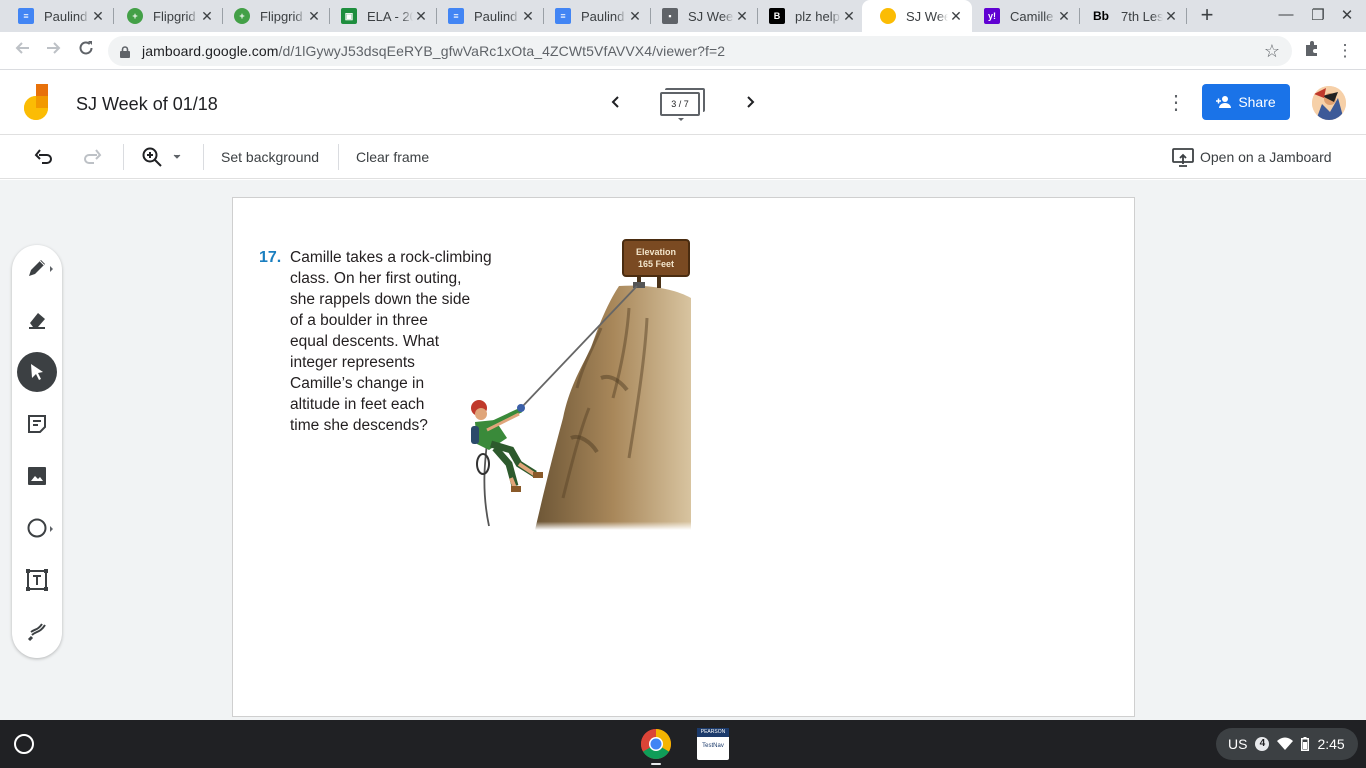 The width and height of the screenshot is (1366, 768). What do you see at coordinates (656, 264) in the screenshot?
I see `sign-line-2: 165 Feet` at bounding box center [656, 264].